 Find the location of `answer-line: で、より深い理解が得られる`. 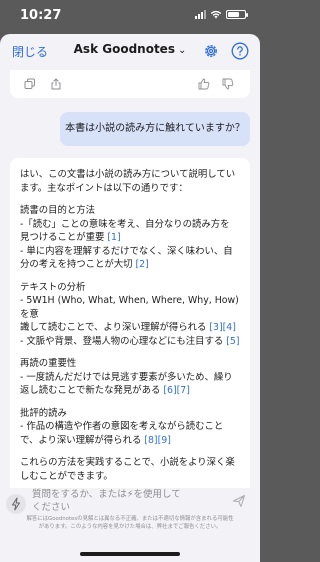

answer-line: で、より深い理解が得られる is located at coordinates (81, 440).